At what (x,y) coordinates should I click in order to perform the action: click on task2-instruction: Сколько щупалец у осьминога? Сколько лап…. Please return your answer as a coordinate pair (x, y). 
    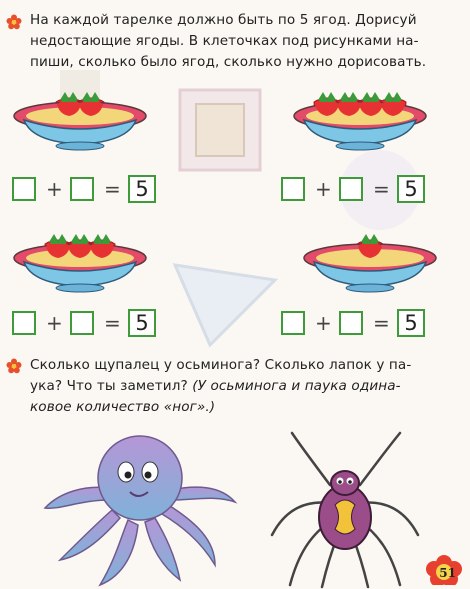
    Looking at the image, I should click on (220, 386).